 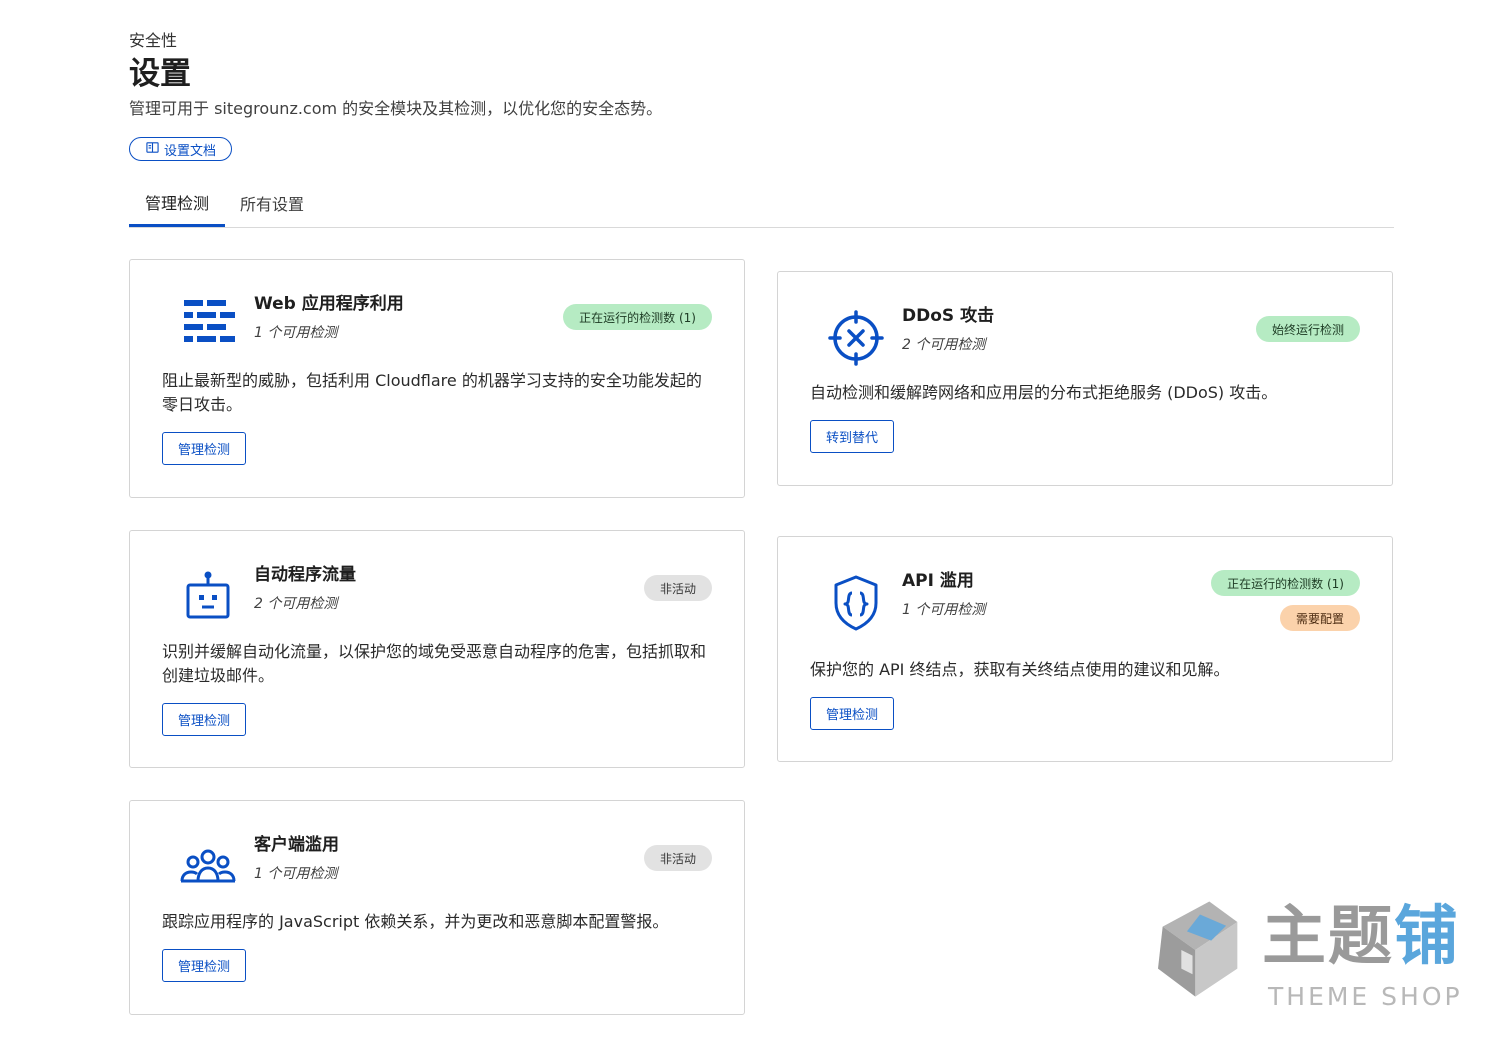 What do you see at coordinates (415, 921) in the screenshot?
I see `card-description: 跟踪应用程序的 JavaScript 依赖关系，并为更改和恶意脚本配置警报。` at bounding box center [415, 921].